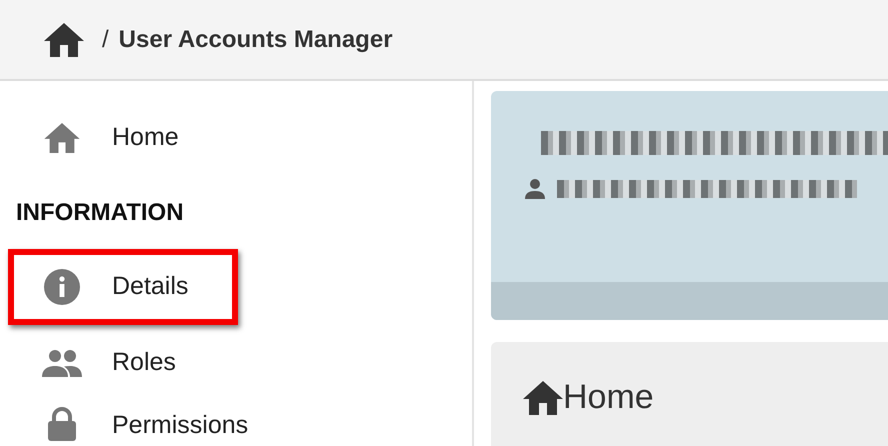 The width and height of the screenshot is (888, 446). Describe the element at coordinates (535, 189) in the screenshot. I see `user-icon` at that location.